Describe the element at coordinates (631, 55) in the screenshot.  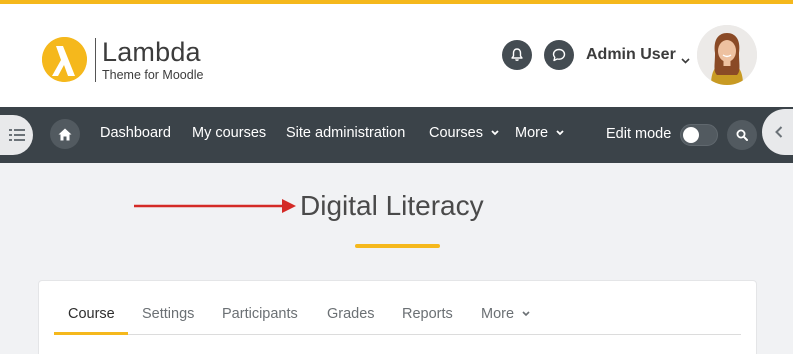
I see `user-menu-name: Admin User` at that location.